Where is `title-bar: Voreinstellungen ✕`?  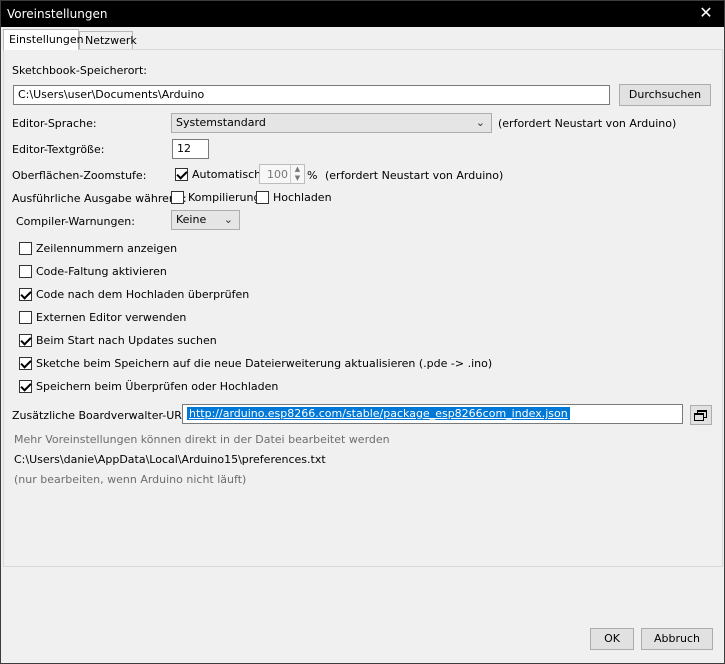
title-bar: Voreinstellungen ✕ is located at coordinates (362, 14).